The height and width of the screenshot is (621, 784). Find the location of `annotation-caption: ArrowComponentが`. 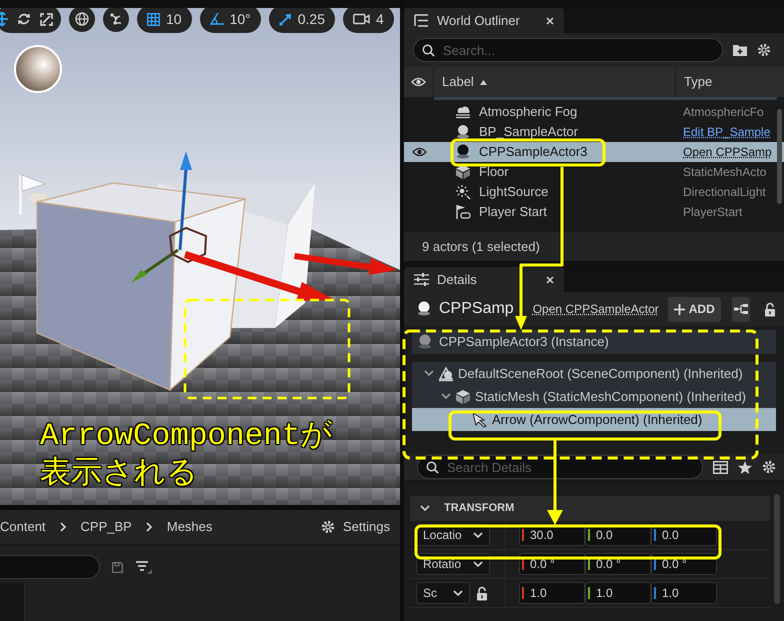

annotation-caption: ArrowComponentが is located at coordinates (186, 437).